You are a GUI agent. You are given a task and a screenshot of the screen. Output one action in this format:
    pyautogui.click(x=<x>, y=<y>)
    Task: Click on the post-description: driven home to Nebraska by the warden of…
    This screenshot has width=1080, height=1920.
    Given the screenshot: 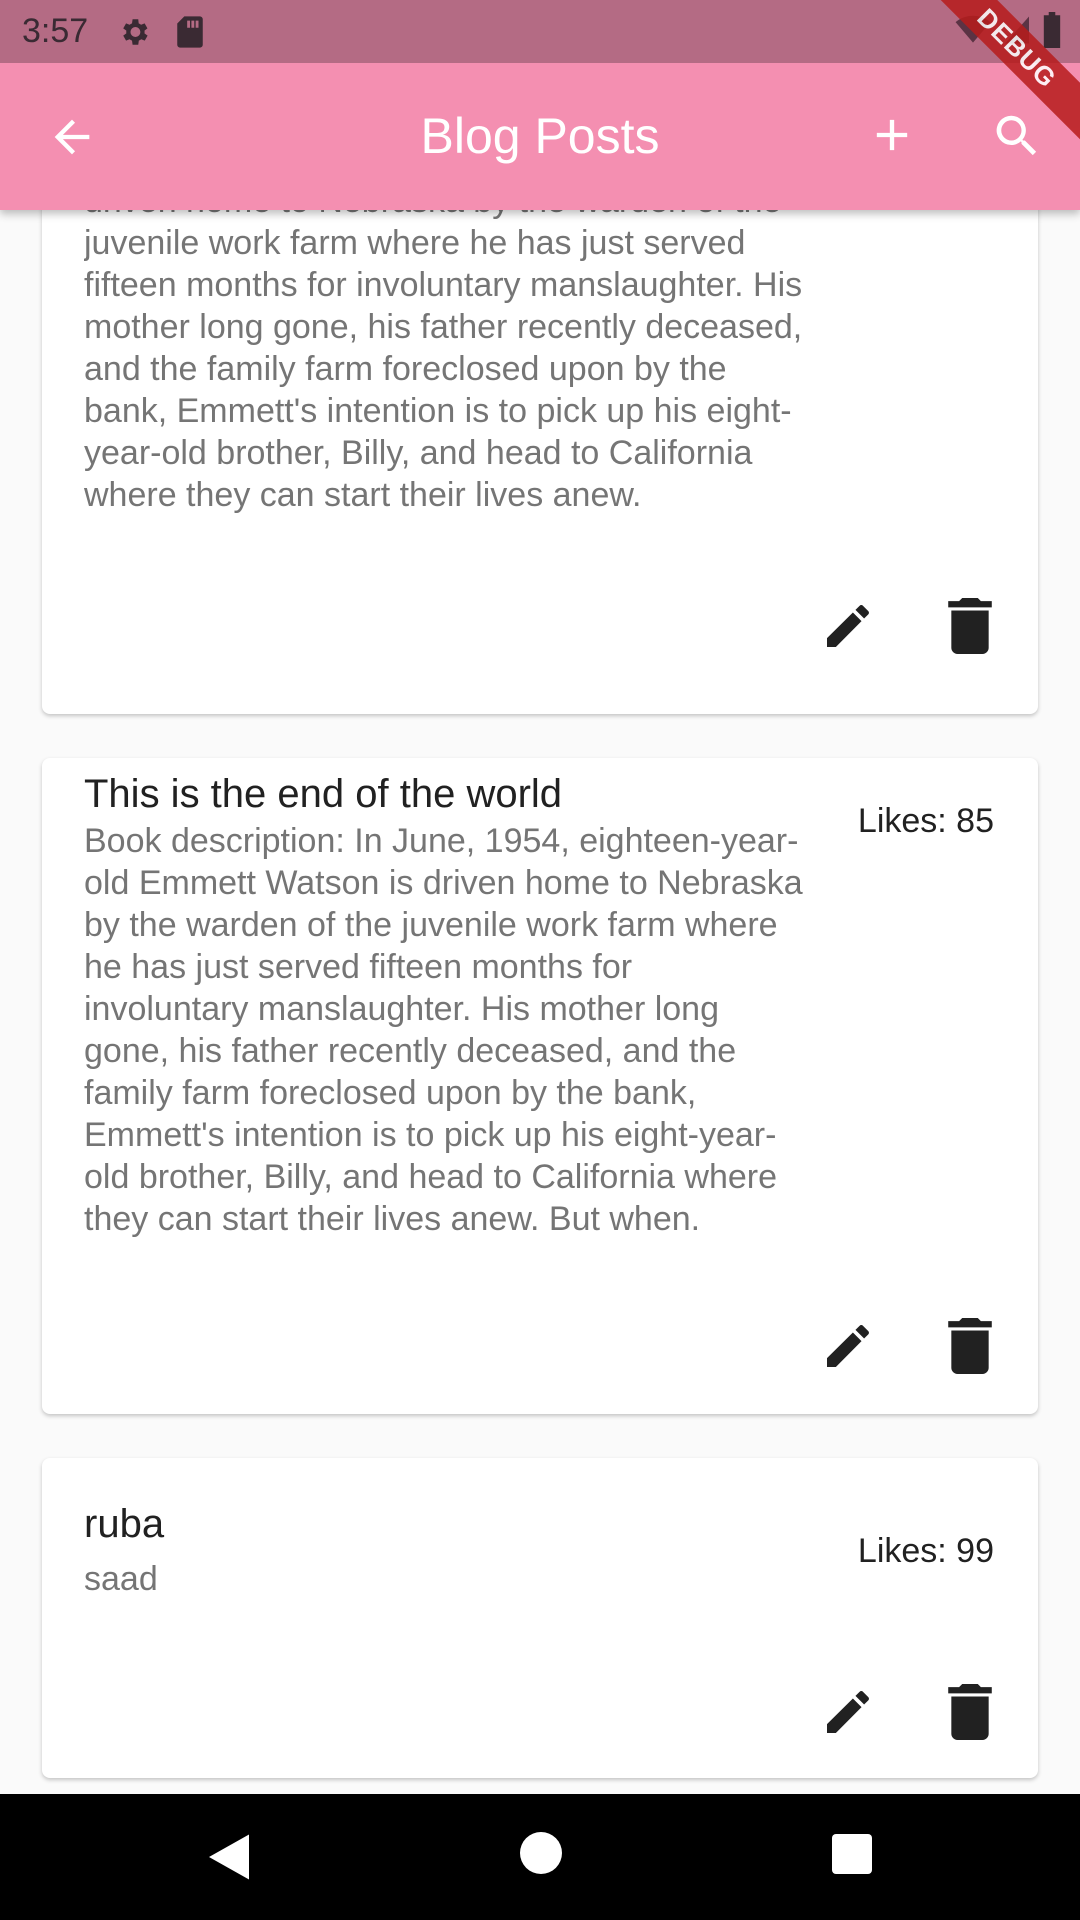 What is the action you would take?
    pyautogui.click(x=443, y=362)
    